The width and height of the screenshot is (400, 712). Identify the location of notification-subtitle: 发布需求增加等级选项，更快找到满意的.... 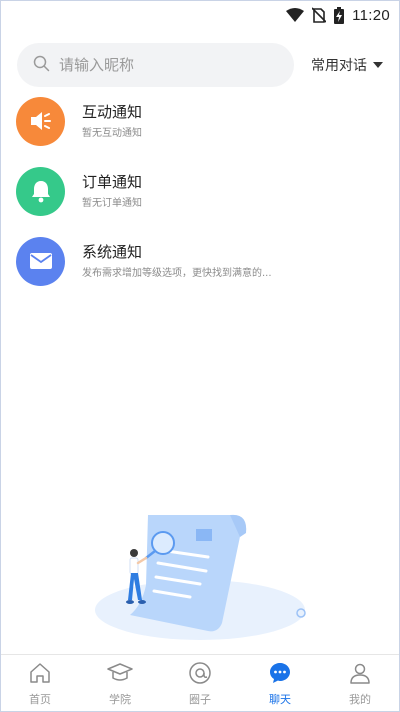
(177, 273).